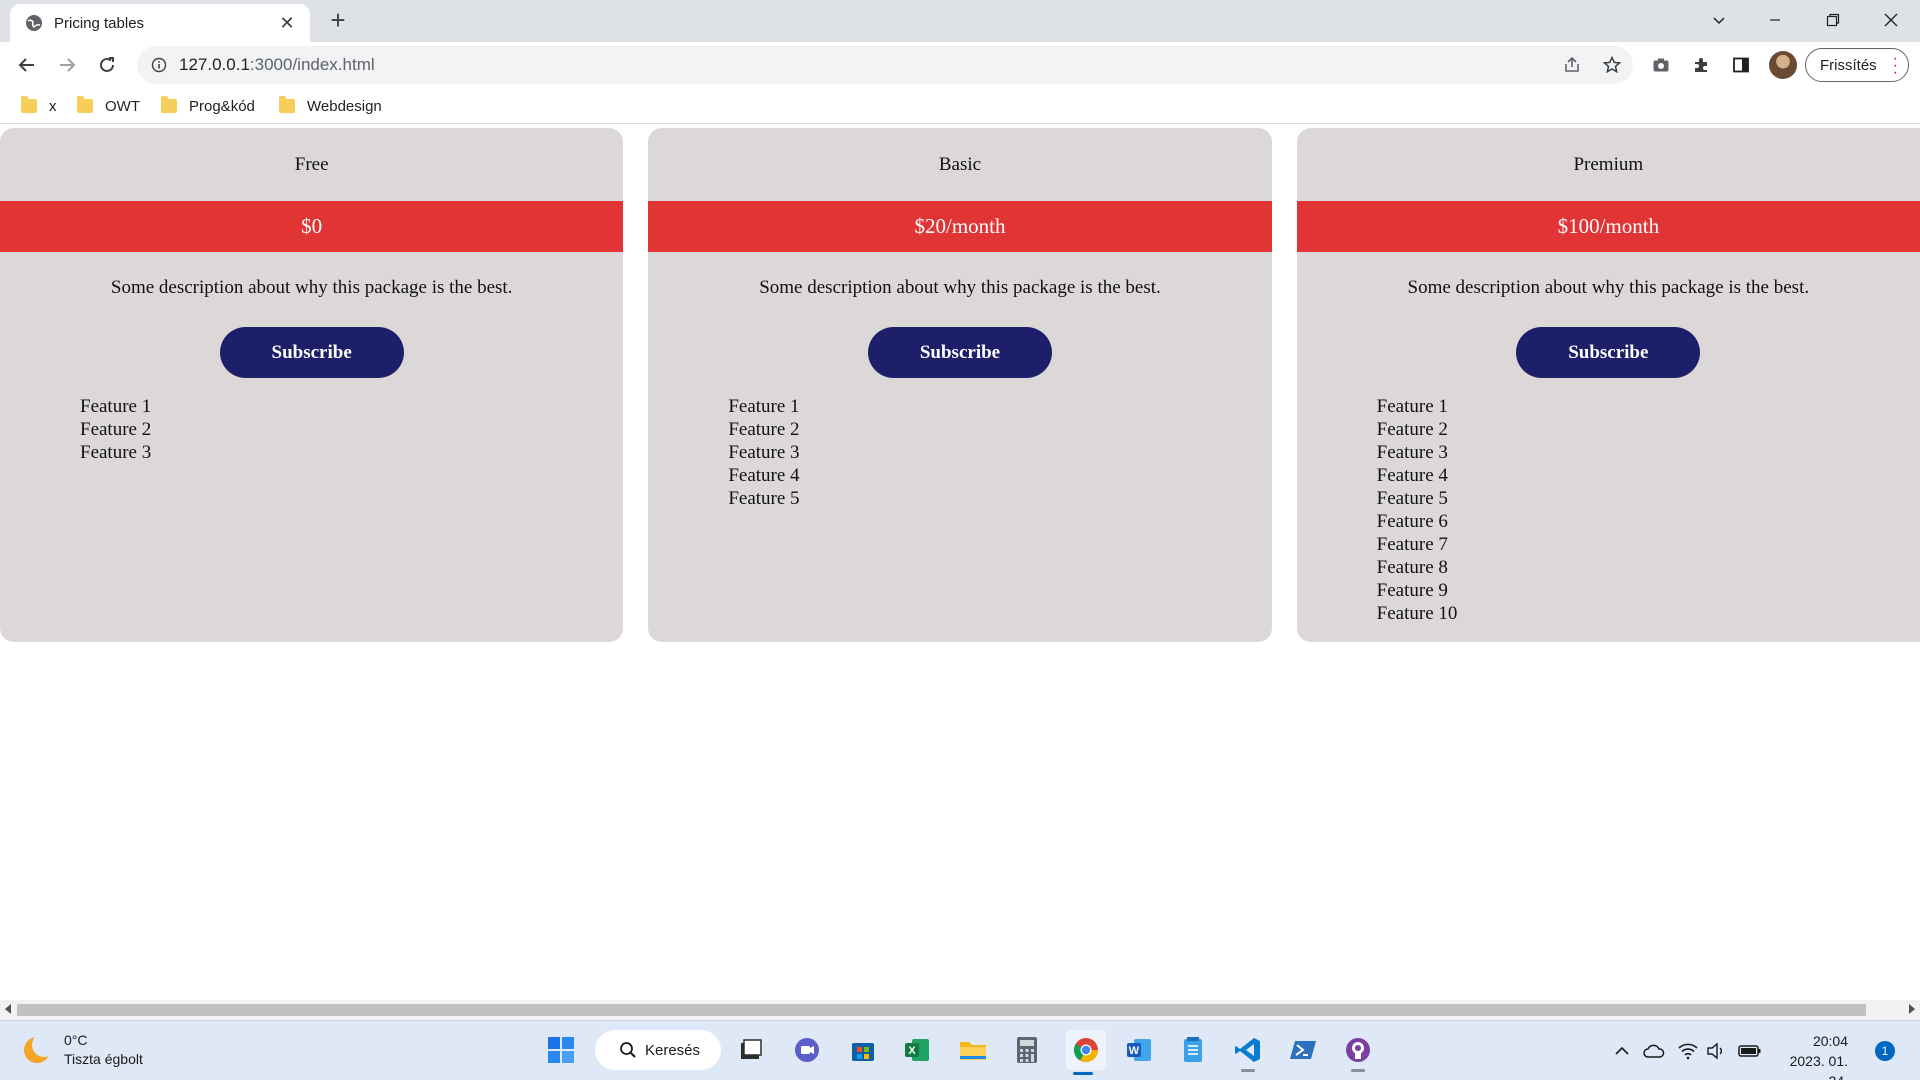 The width and height of the screenshot is (1920, 1080). Describe the element at coordinates (108, 106) in the screenshot. I see `bookmark-folder-owt: OWT` at that location.